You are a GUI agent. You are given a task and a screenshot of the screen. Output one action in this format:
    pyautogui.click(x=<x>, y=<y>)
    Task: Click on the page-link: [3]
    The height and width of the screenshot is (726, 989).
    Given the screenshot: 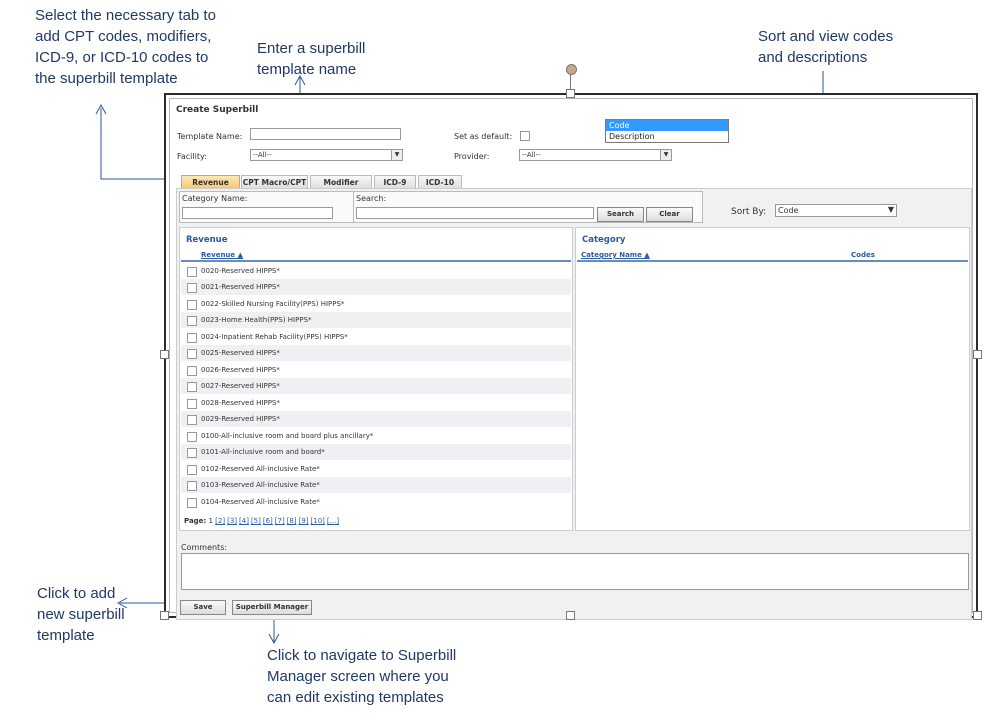 What is the action you would take?
    pyautogui.click(x=232, y=521)
    